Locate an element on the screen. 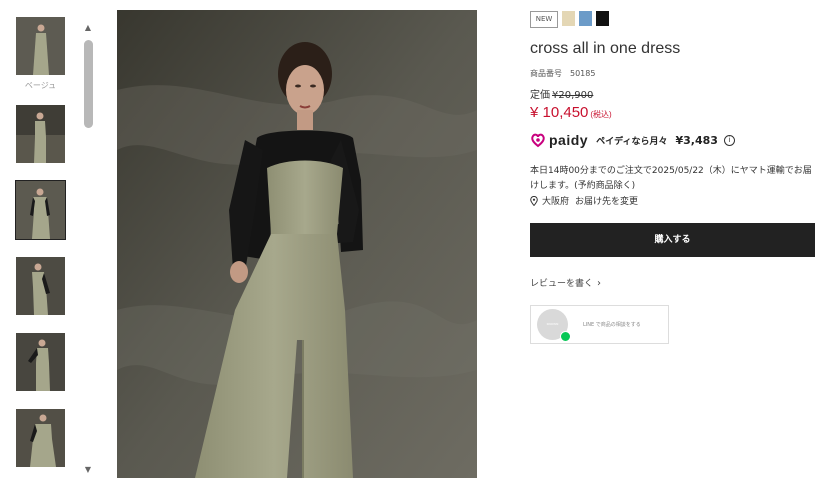  list-price-row: 定価 ¥20,900 is located at coordinates (561, 93).